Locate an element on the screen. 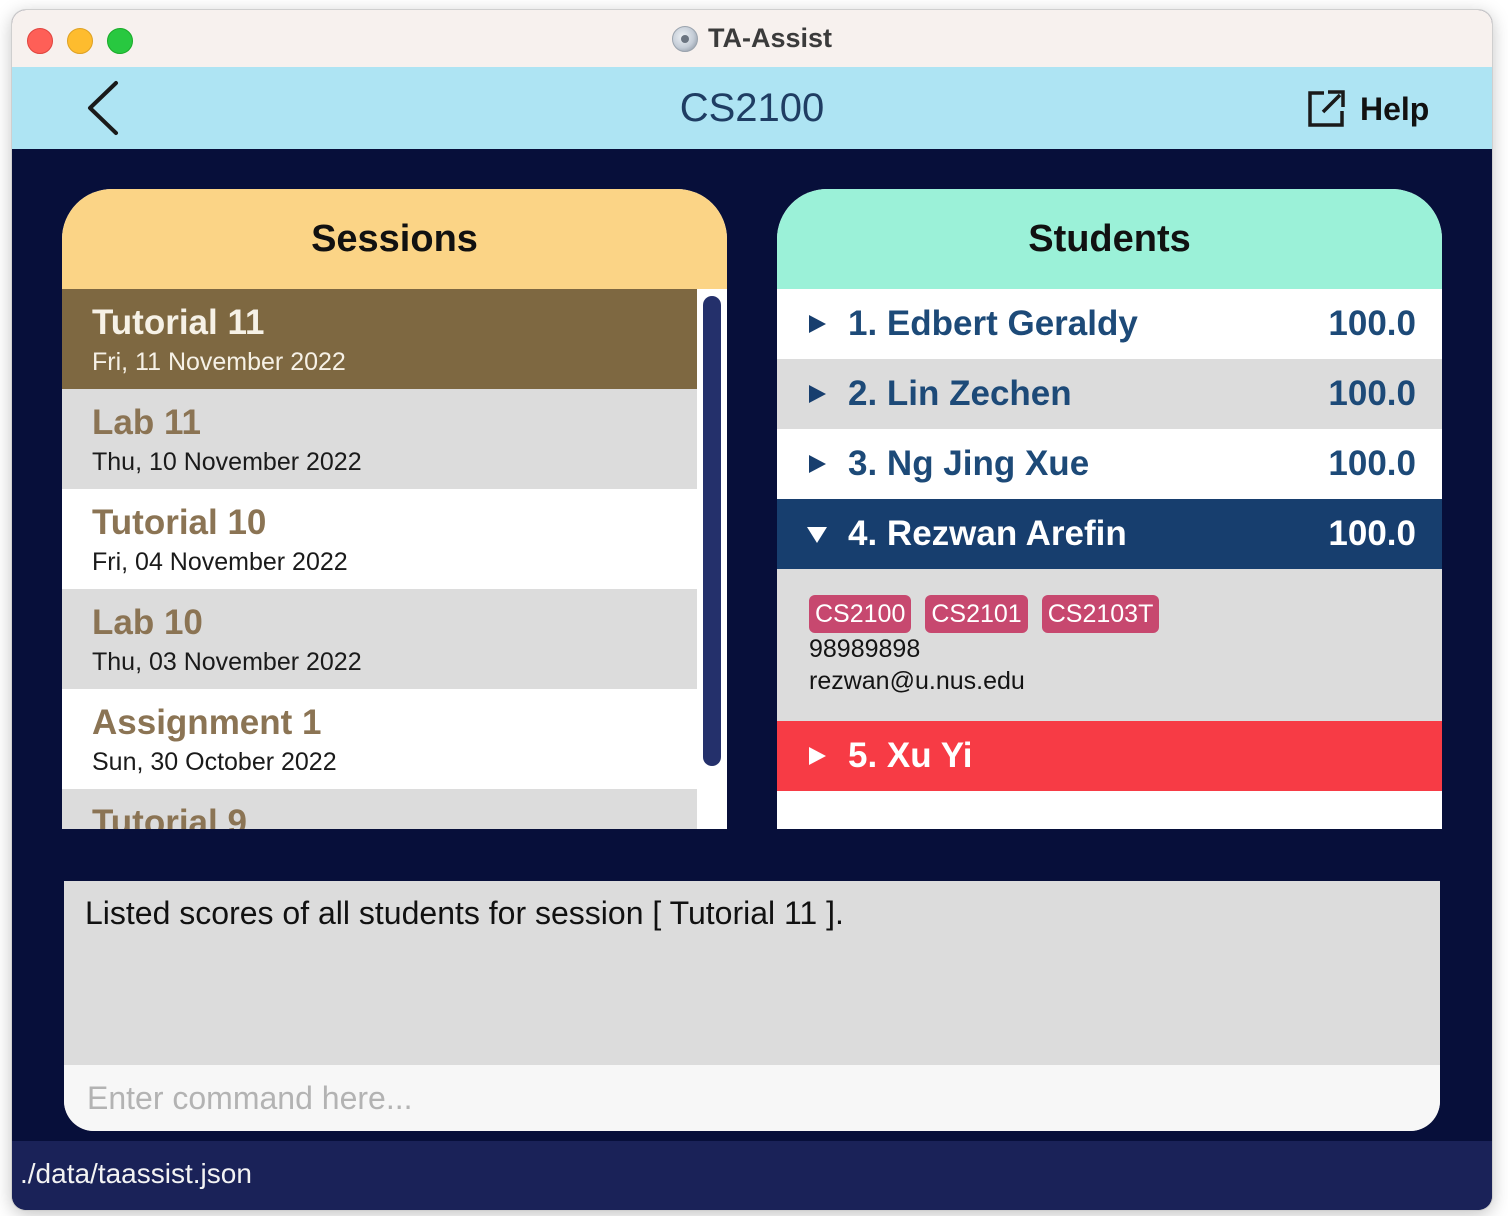 The image size is (1508, 1216). back-button is located at coordinates (107, 108).